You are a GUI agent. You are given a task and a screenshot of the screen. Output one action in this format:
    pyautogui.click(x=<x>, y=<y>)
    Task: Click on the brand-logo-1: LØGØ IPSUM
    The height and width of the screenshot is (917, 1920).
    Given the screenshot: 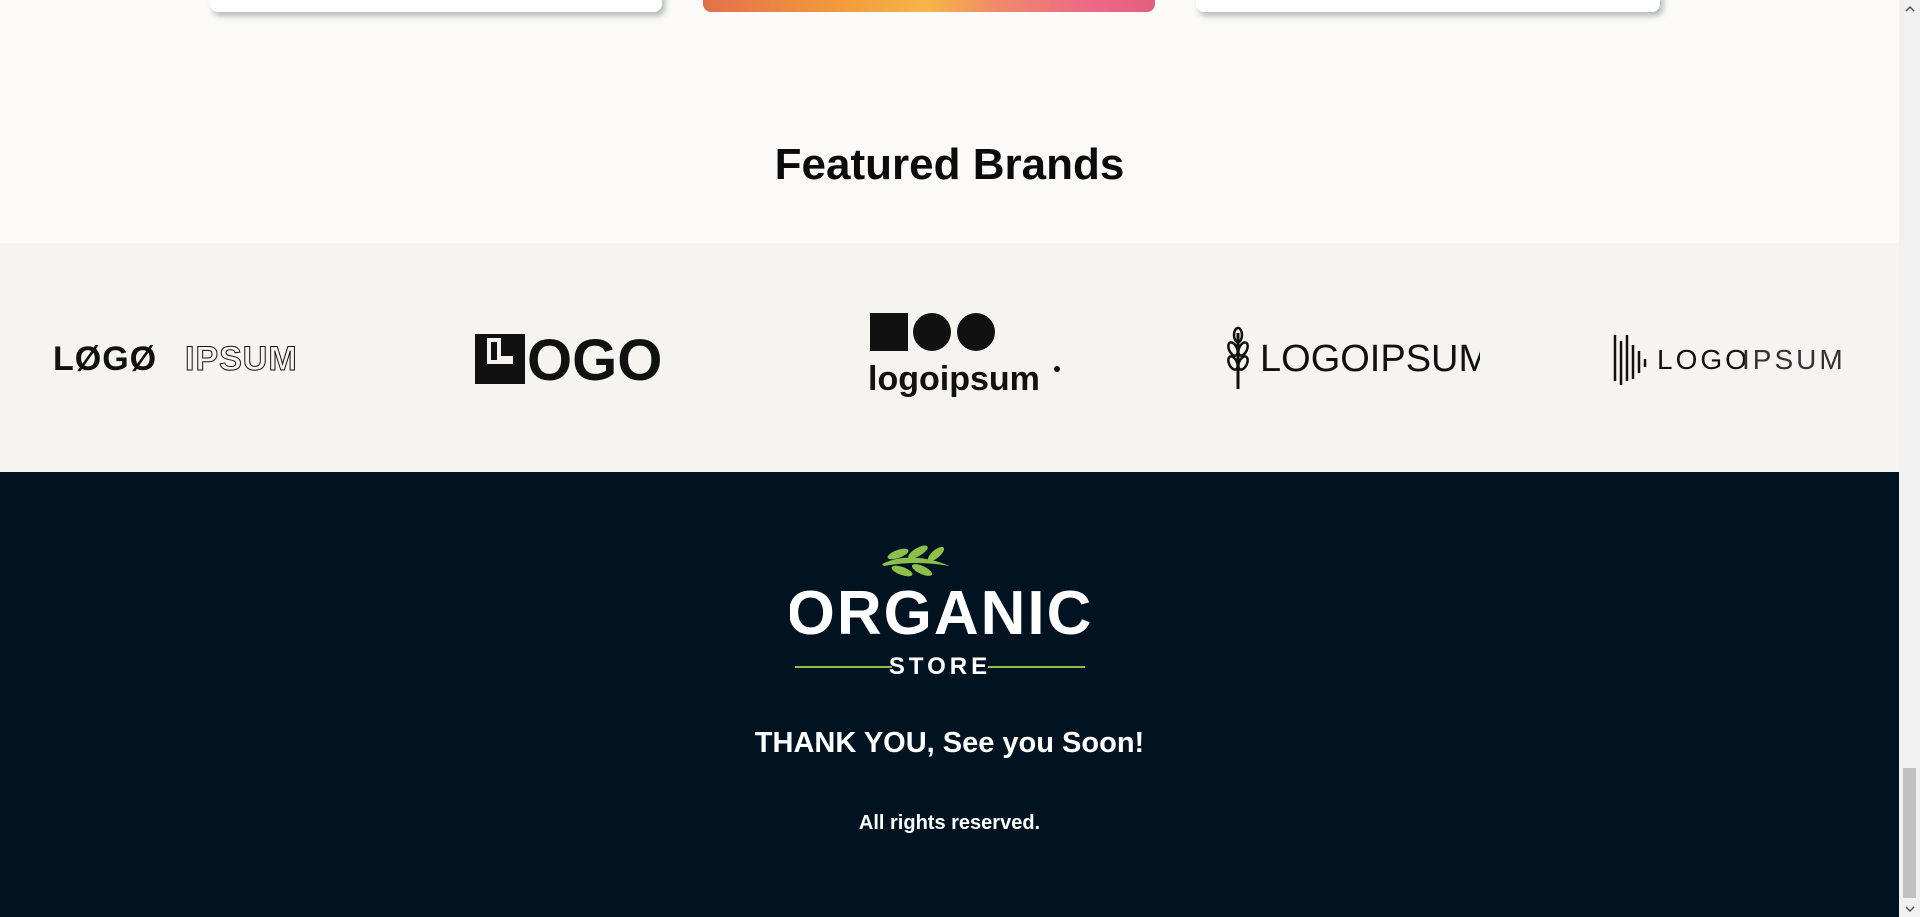 What is the action you would take?
    pyautogui.click(x=195, y=357)
    